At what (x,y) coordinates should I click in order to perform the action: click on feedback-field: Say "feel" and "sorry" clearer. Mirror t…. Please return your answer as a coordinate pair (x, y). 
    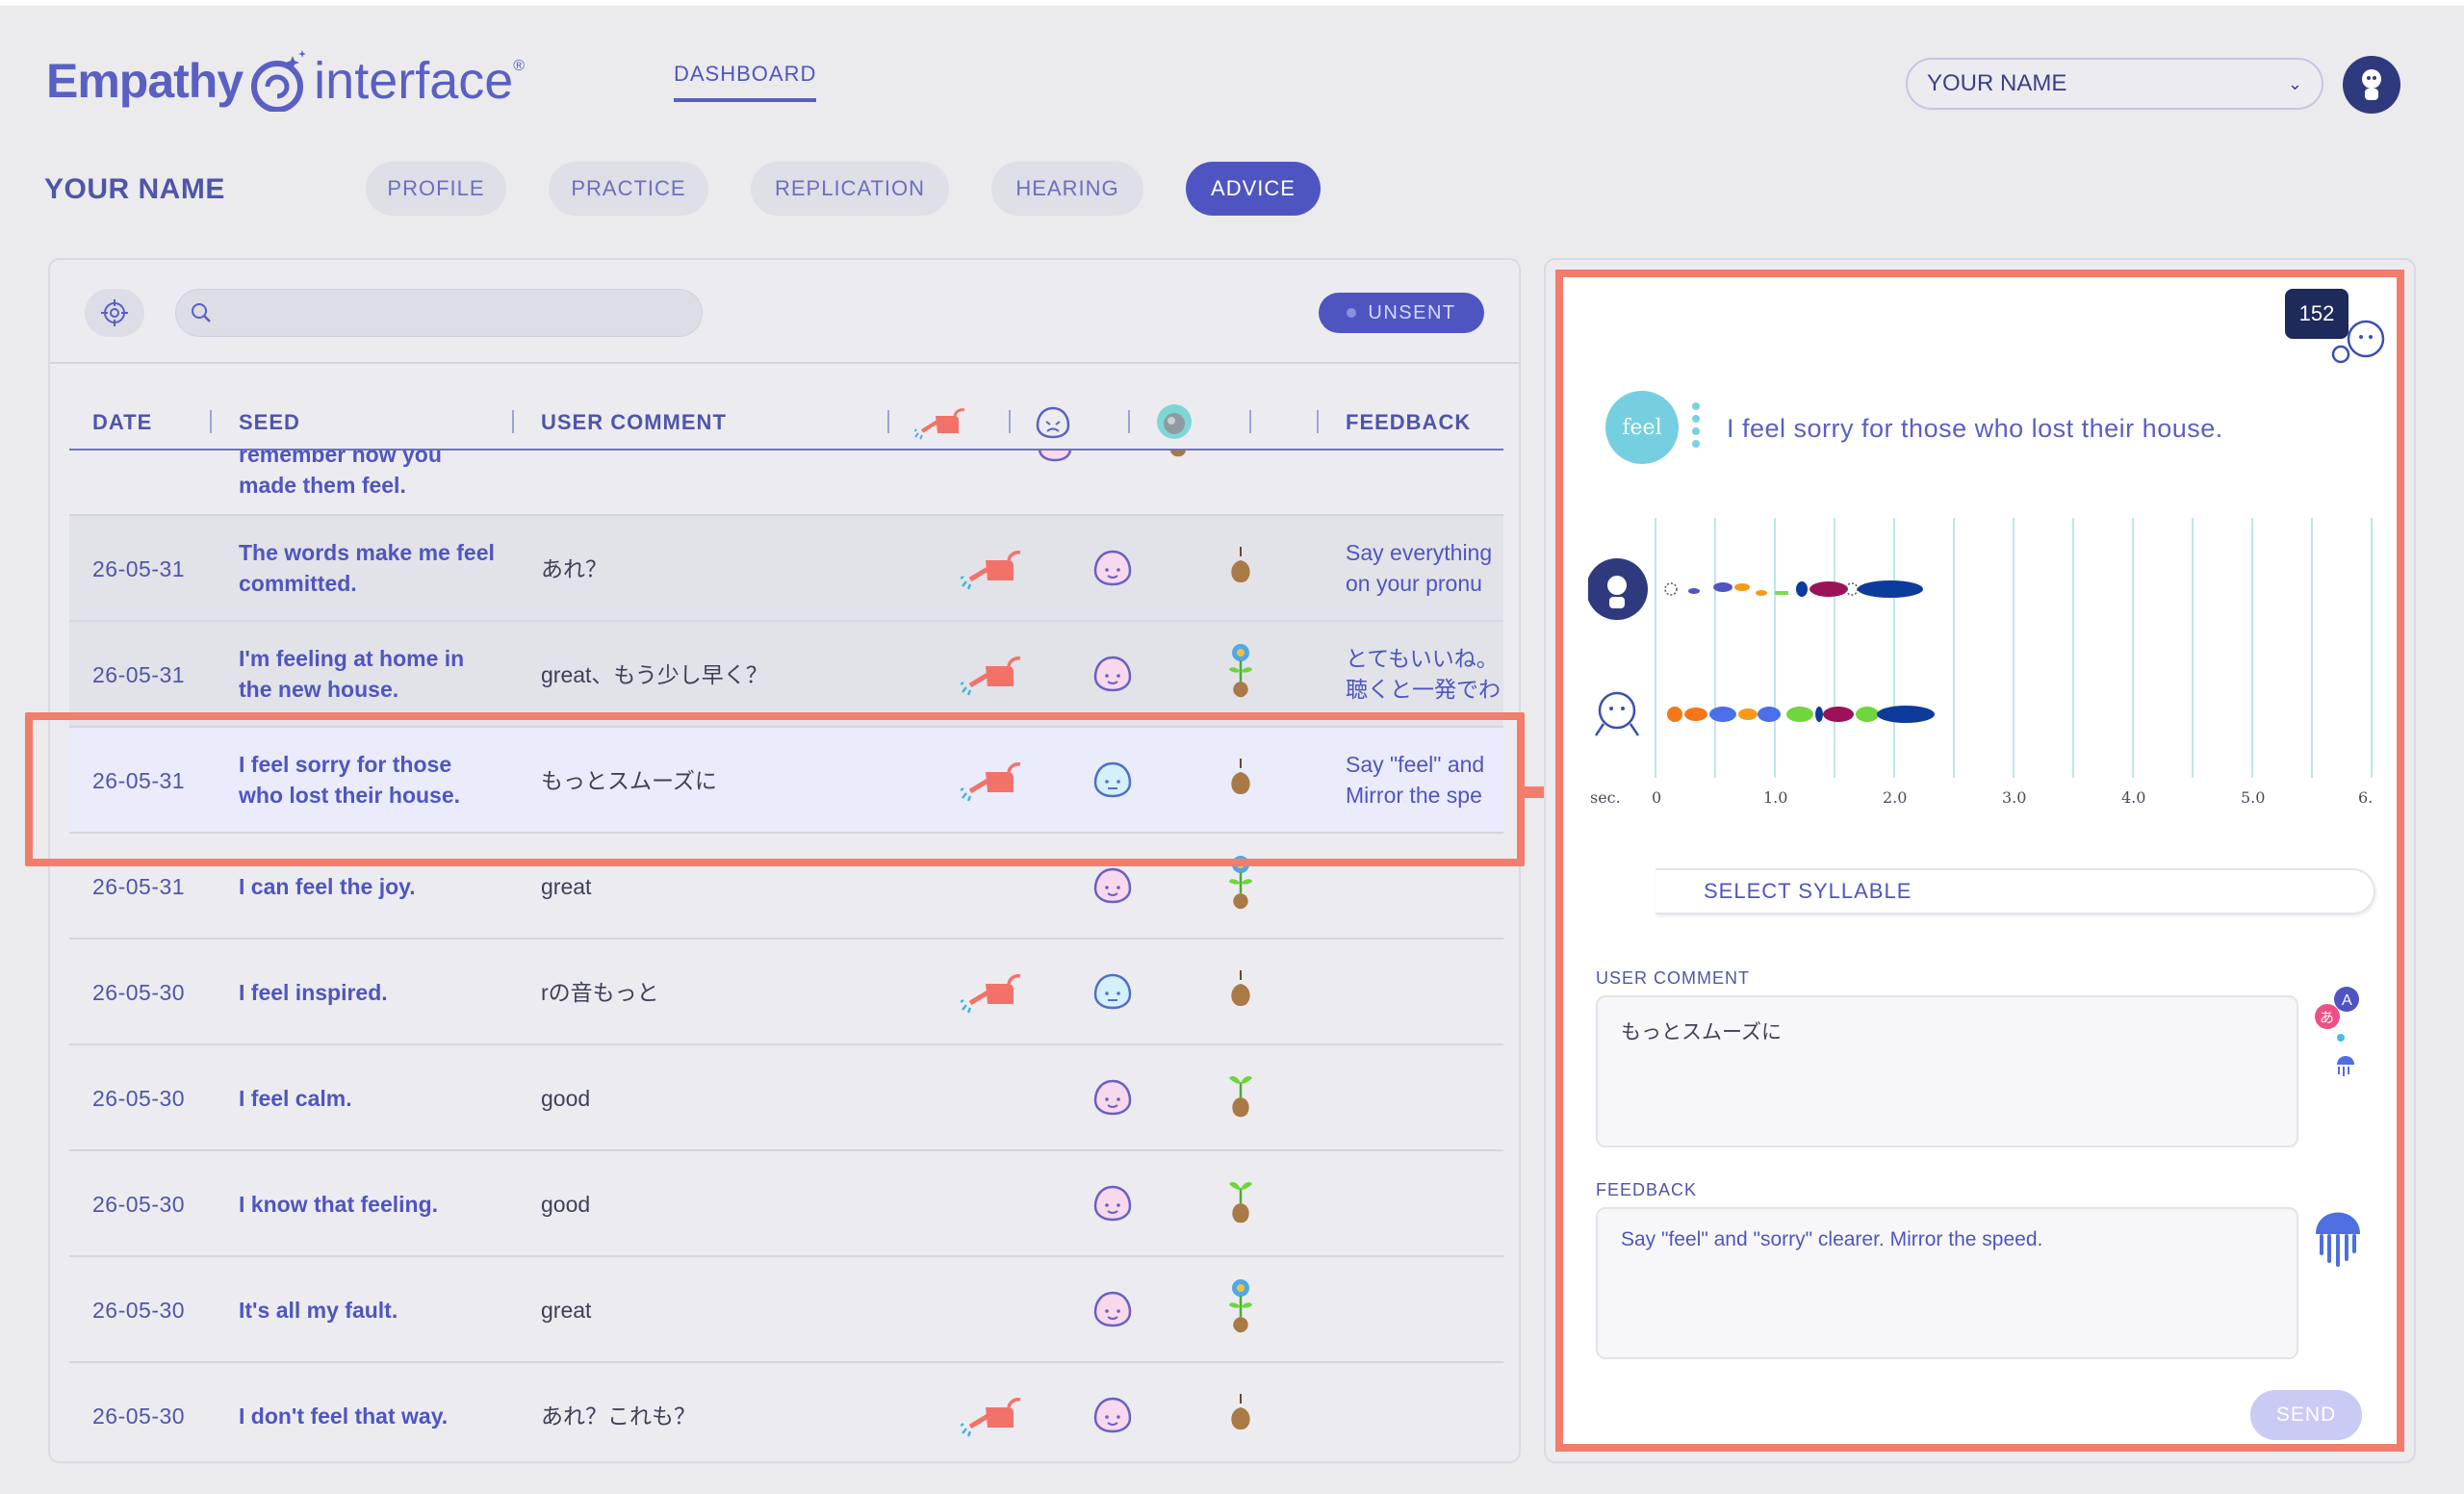
    Looking at the image, I should click on (1947, 1283).